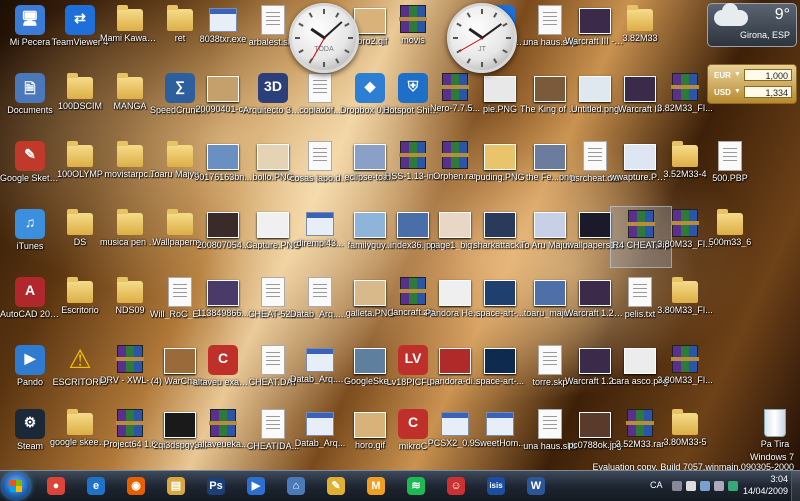  I want to click on scroll-icon, so click(180, 361).